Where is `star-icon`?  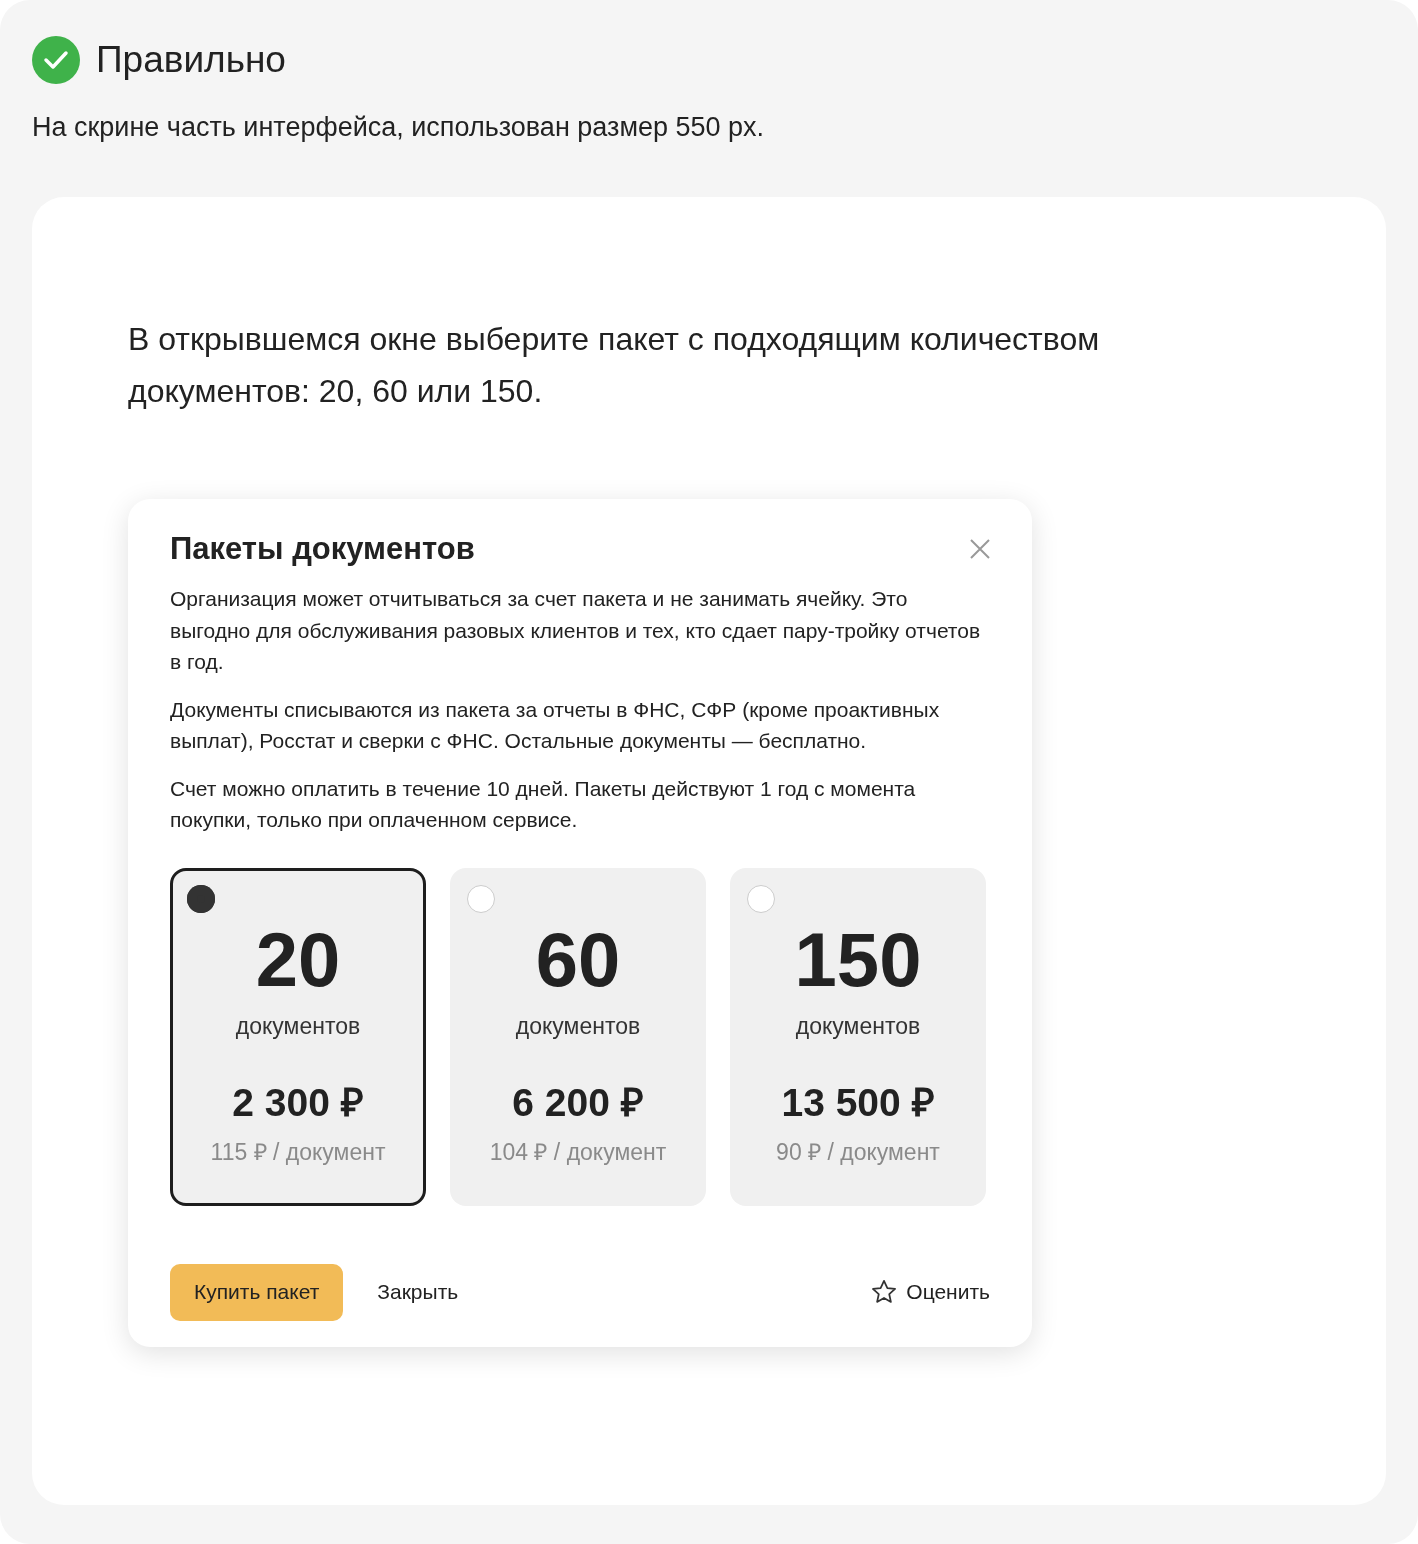 star-icon is located at coordinates (884, 1292).